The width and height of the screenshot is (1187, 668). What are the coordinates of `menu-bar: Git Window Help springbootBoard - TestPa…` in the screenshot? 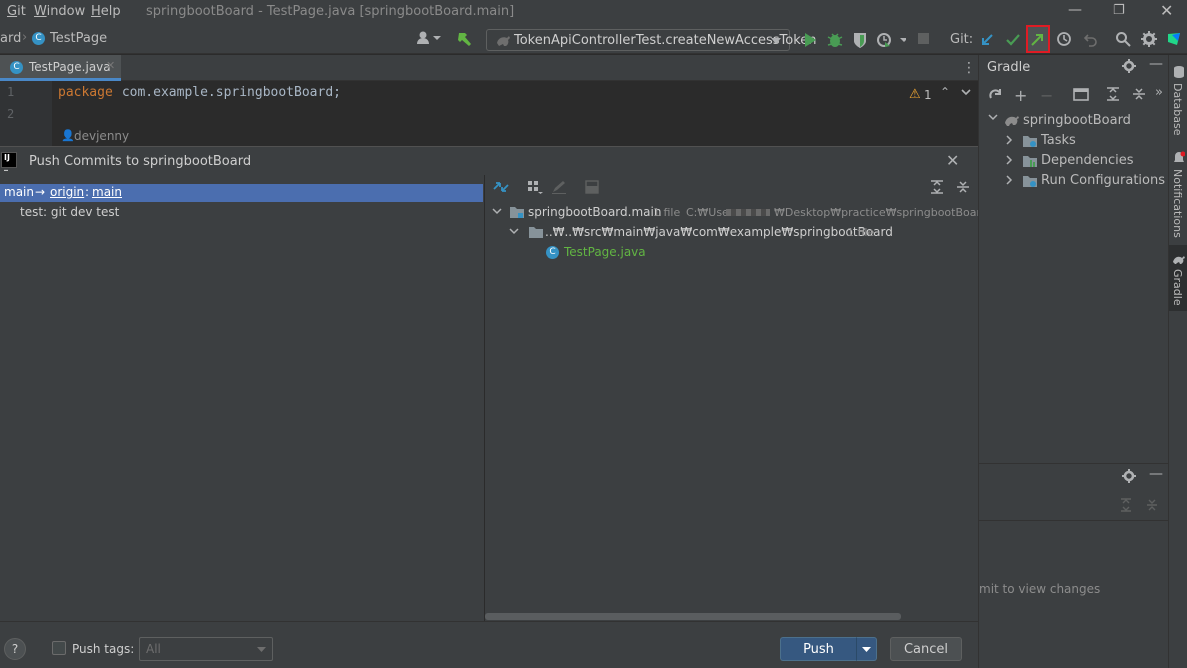 It's located at (593, 12).